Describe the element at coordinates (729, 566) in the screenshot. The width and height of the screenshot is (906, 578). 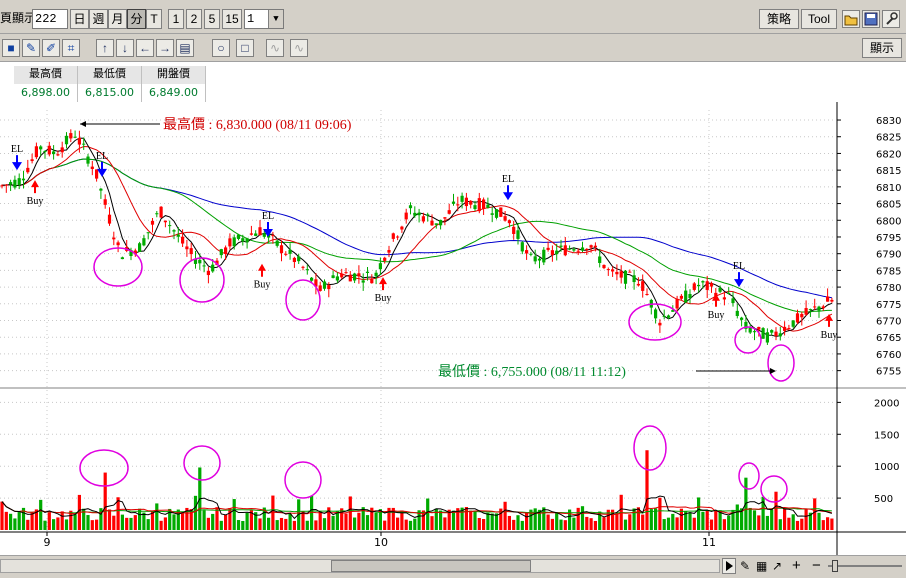
I see `play-icon` at that location.